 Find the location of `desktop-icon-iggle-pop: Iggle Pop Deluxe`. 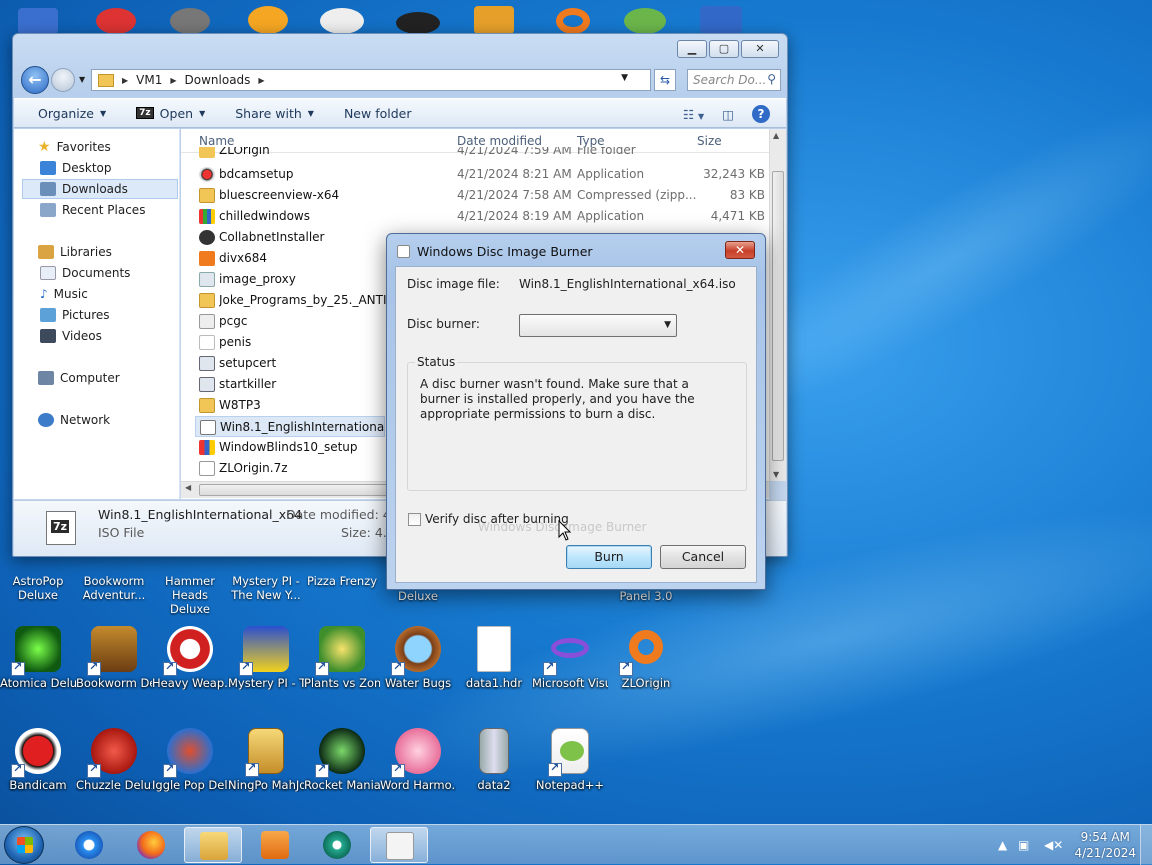

desktop-icon-iggle-pop: Iggle Pop Deluxe is located at coordinates (190, 760).